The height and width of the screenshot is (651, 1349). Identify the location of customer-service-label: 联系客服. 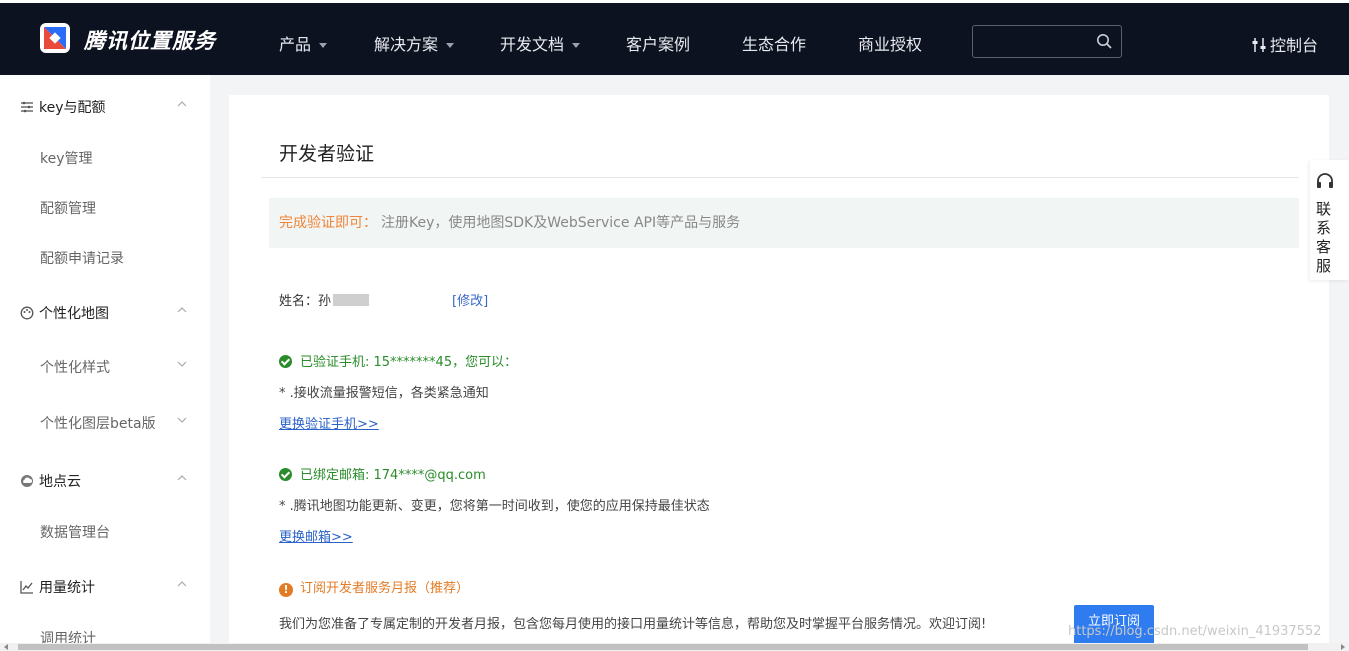
(1324, 237).